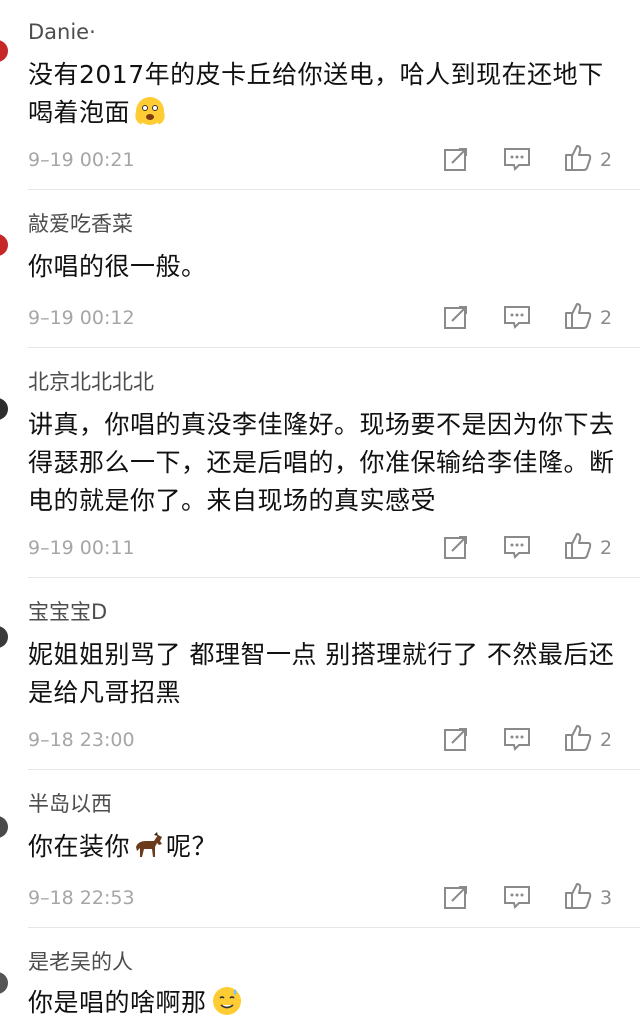 The width and height of the screenshot is (640, 1022). Describe the element at coordinates (62, 32) in the screenshot. I see `username: Danie·` at that location.